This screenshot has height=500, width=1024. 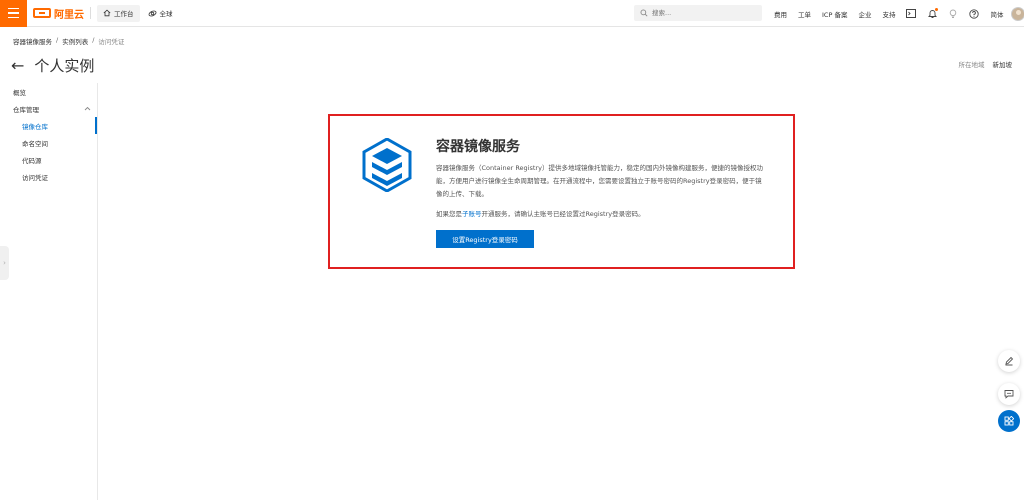 What do you see at coordinates (387, 165) in the screenshot?
I see `container-registry-icon` at bounding box center [387, 165].